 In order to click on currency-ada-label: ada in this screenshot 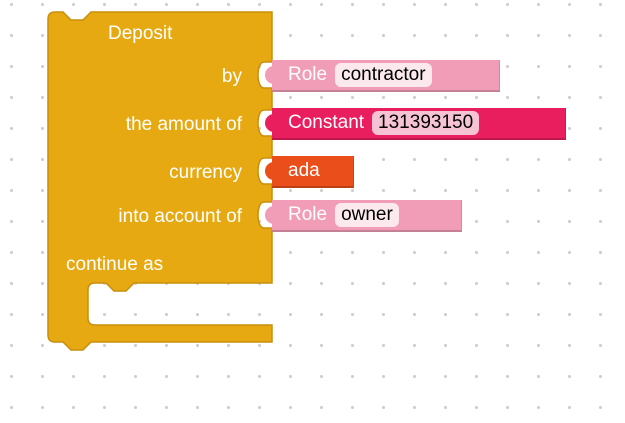, I will do `click(304, 170)`.